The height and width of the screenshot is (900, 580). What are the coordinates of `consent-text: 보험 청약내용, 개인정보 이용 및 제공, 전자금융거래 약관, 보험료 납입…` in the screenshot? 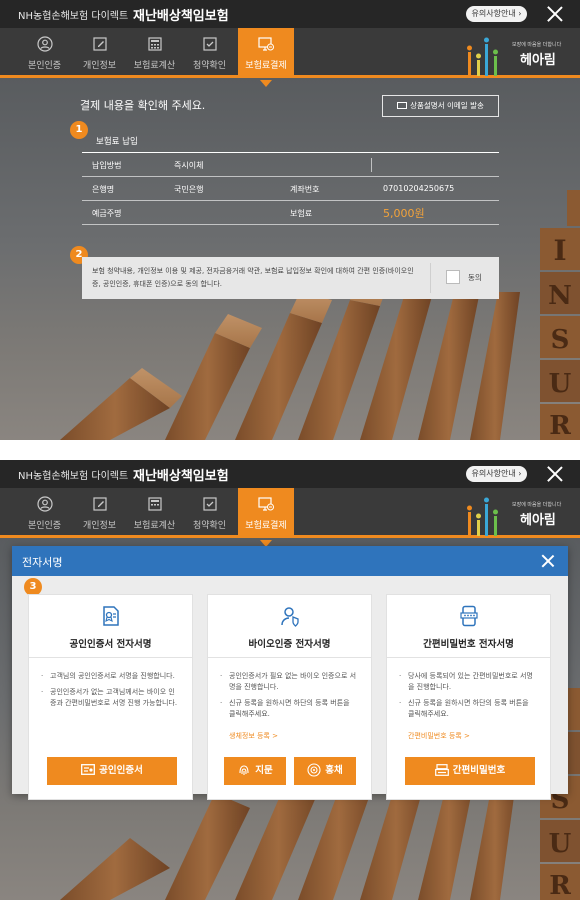 It's located at (253, 277).